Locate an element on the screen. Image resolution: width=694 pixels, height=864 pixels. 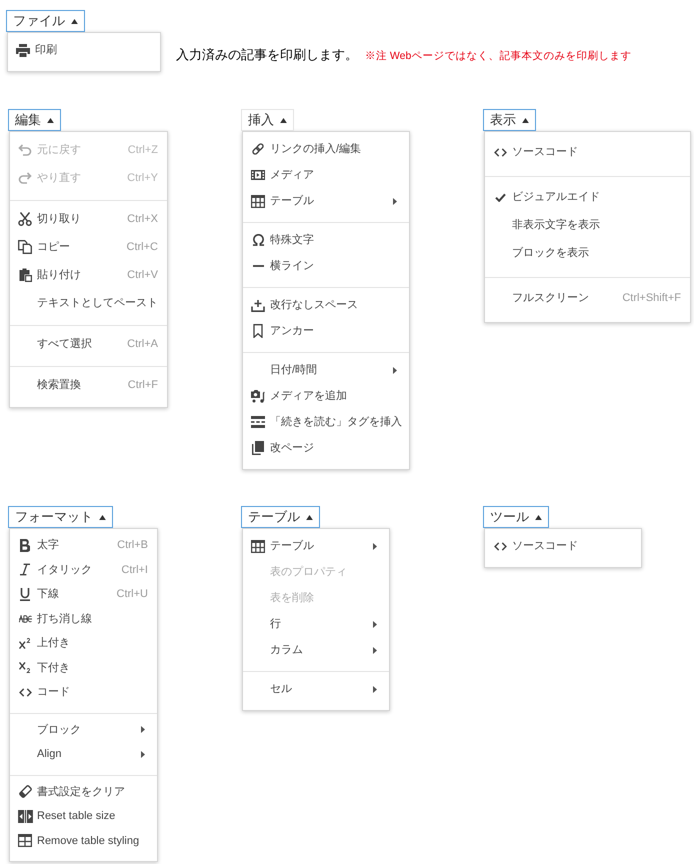
menu-bar-button: ツール is located at coordinates (516, 517).